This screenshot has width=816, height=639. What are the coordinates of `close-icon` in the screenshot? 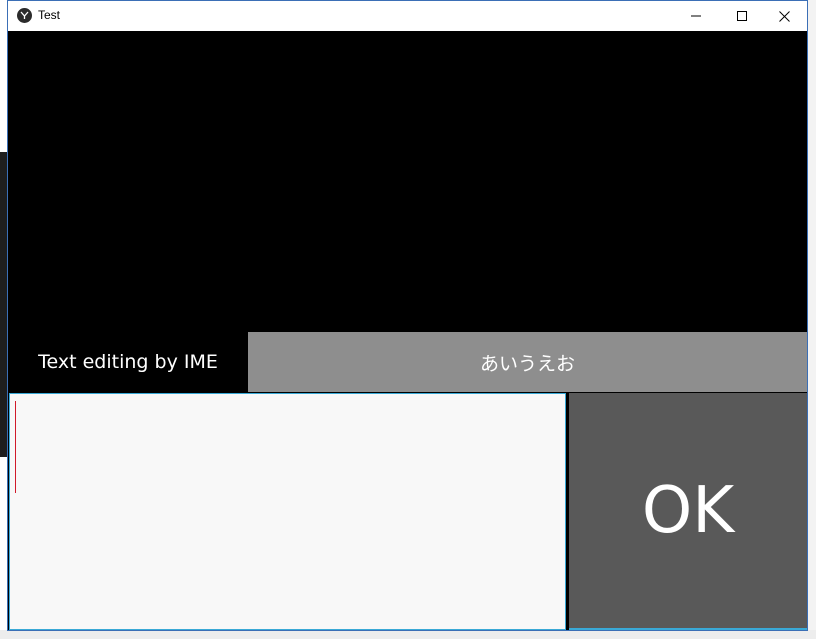 It's located at (784, 16).